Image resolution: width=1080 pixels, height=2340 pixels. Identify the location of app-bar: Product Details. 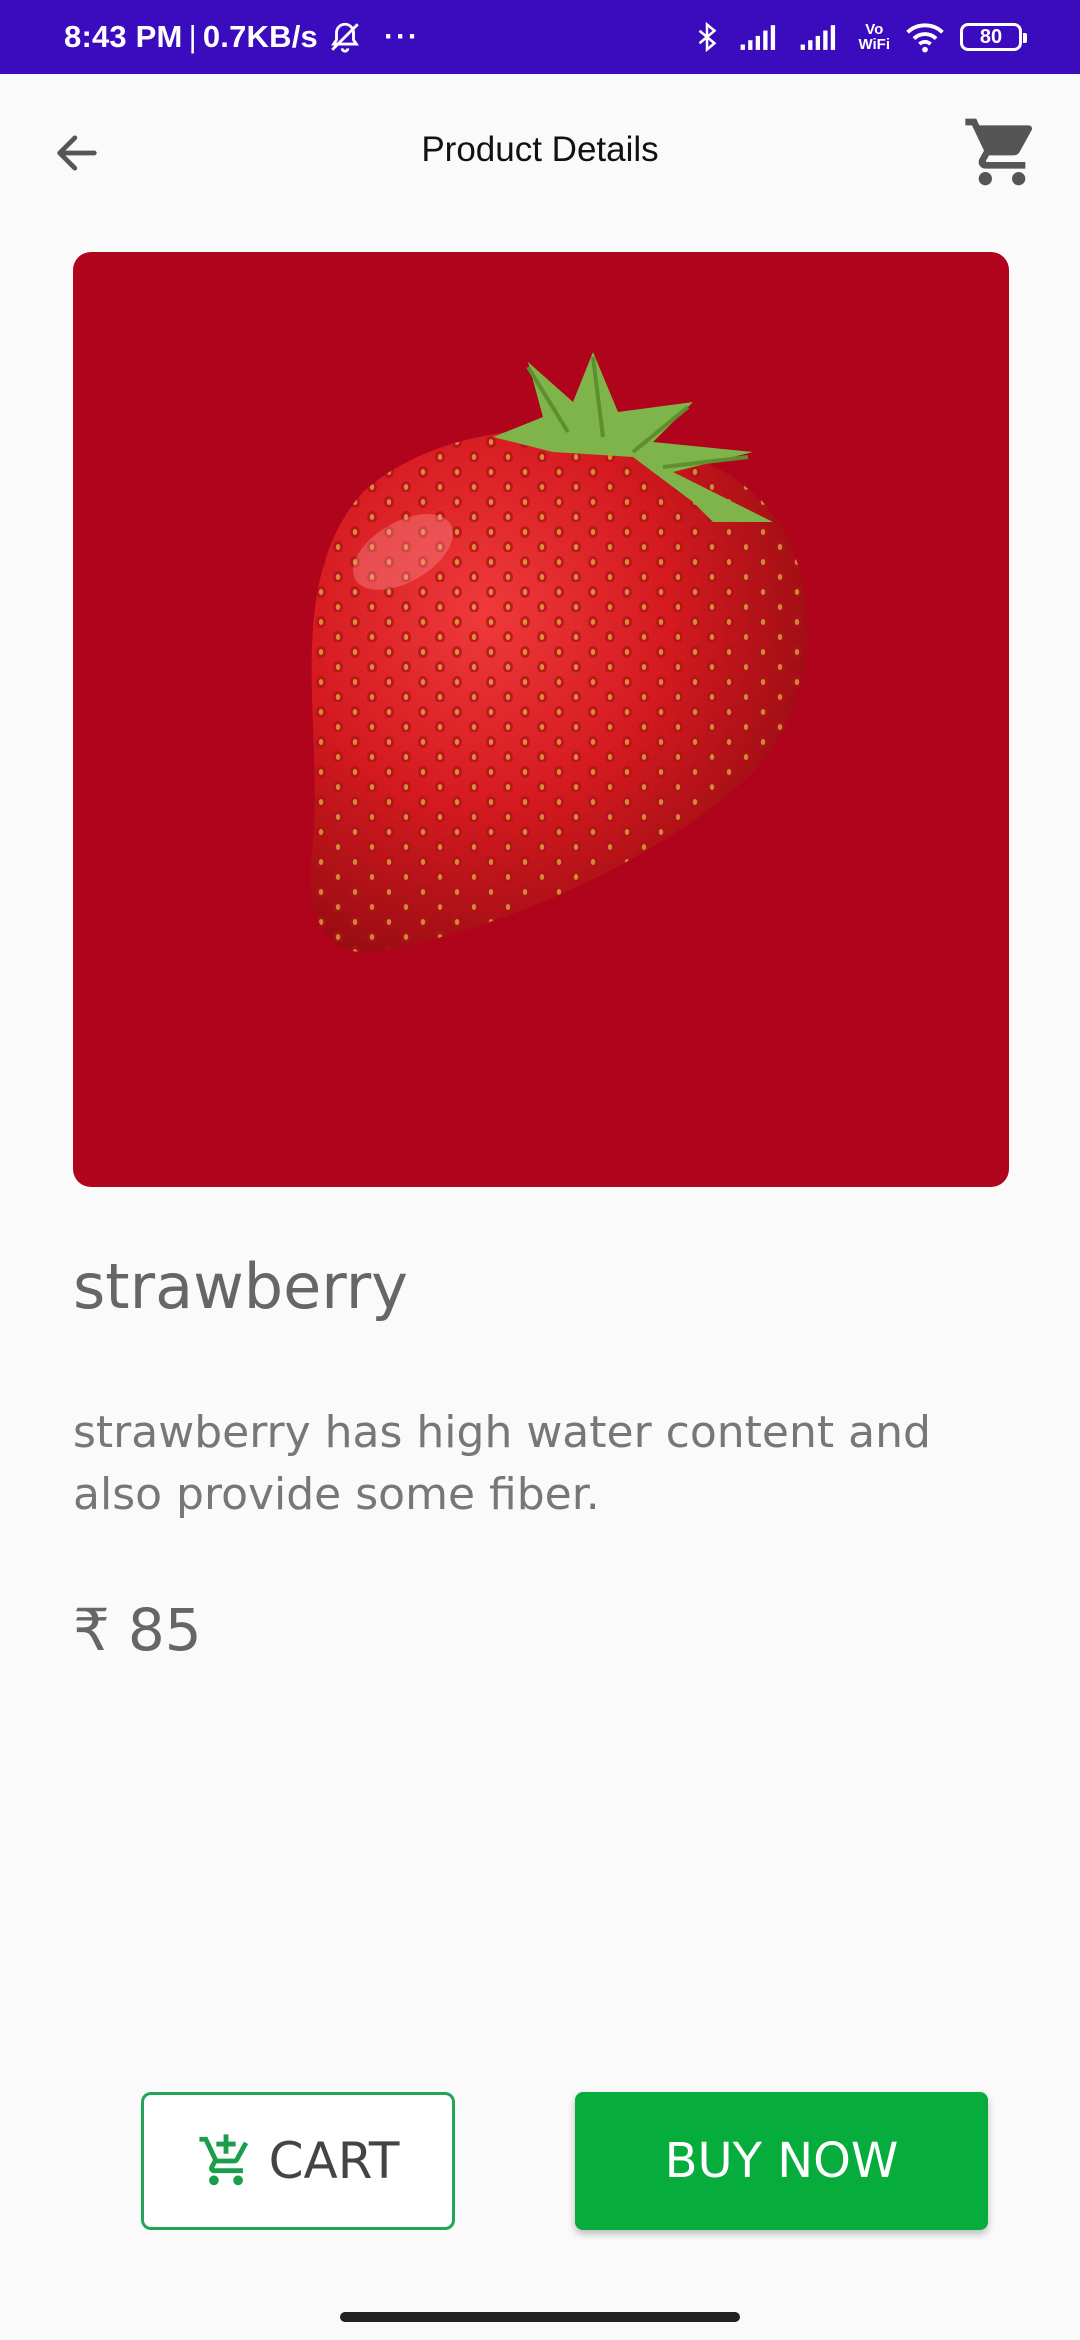
(540, 154).